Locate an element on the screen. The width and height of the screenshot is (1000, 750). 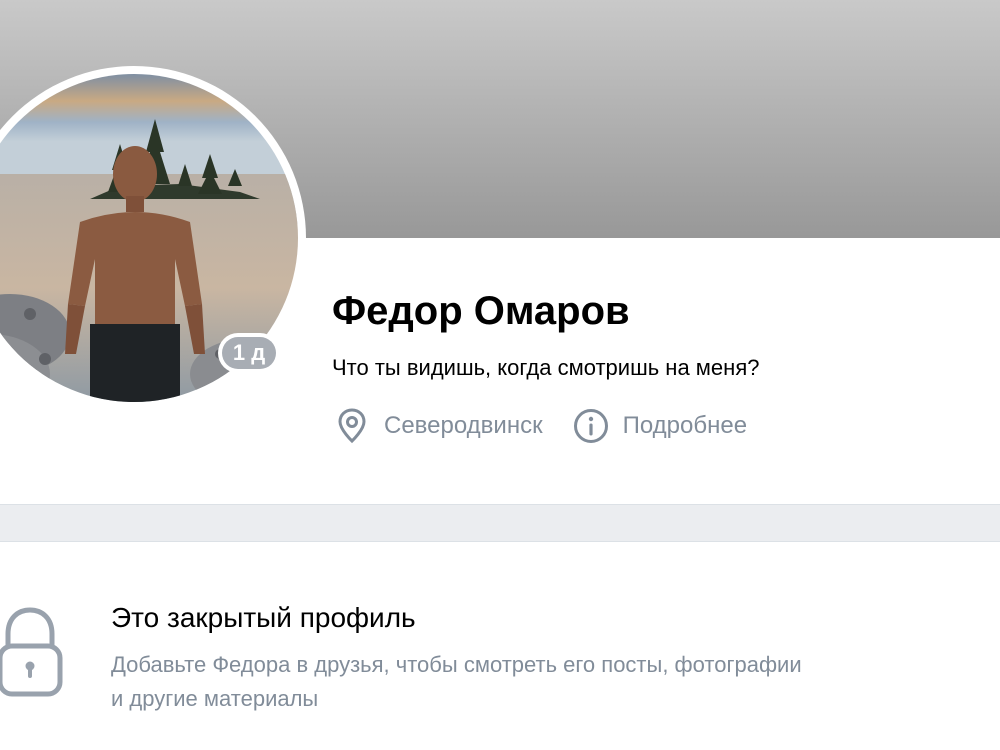
profile-name: Федор Омаров is located at coordinates (481, 311).